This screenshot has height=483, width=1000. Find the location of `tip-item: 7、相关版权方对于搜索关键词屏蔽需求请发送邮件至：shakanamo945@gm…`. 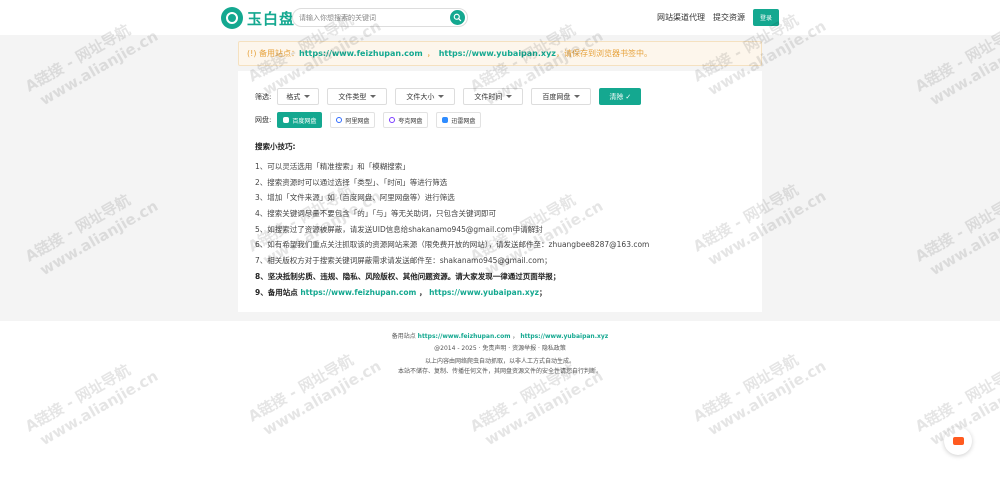

tip-item: 7、相关版权方对于搜索关键词屏蔽需求请发送邮件至：shakanamo945@gm… is located at coordinates (403, 261).